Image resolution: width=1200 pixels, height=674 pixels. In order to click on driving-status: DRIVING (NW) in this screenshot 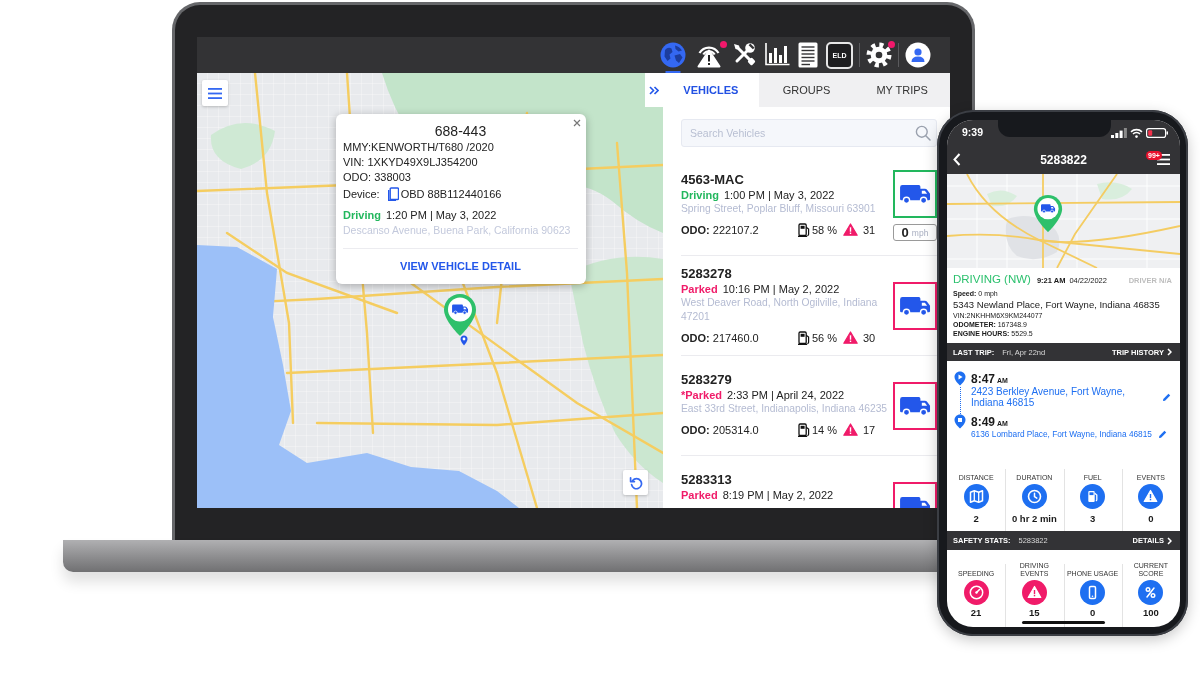, I will do `click(992, 279)`.